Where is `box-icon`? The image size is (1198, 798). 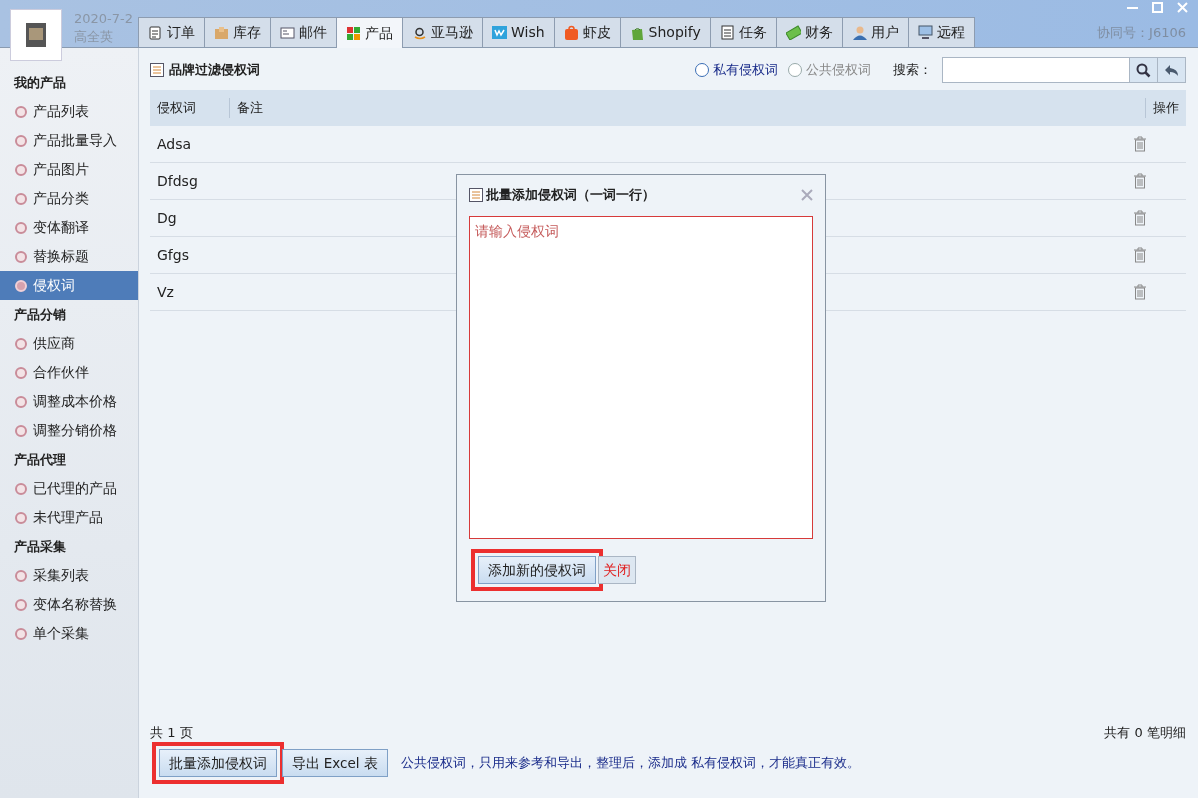 box-icon is located at coordinates (221, 32).